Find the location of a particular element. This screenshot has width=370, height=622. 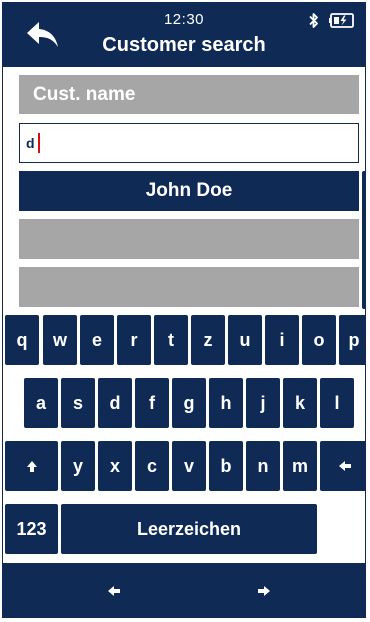

battery-charging-icon is located at coordinates (341, 20).